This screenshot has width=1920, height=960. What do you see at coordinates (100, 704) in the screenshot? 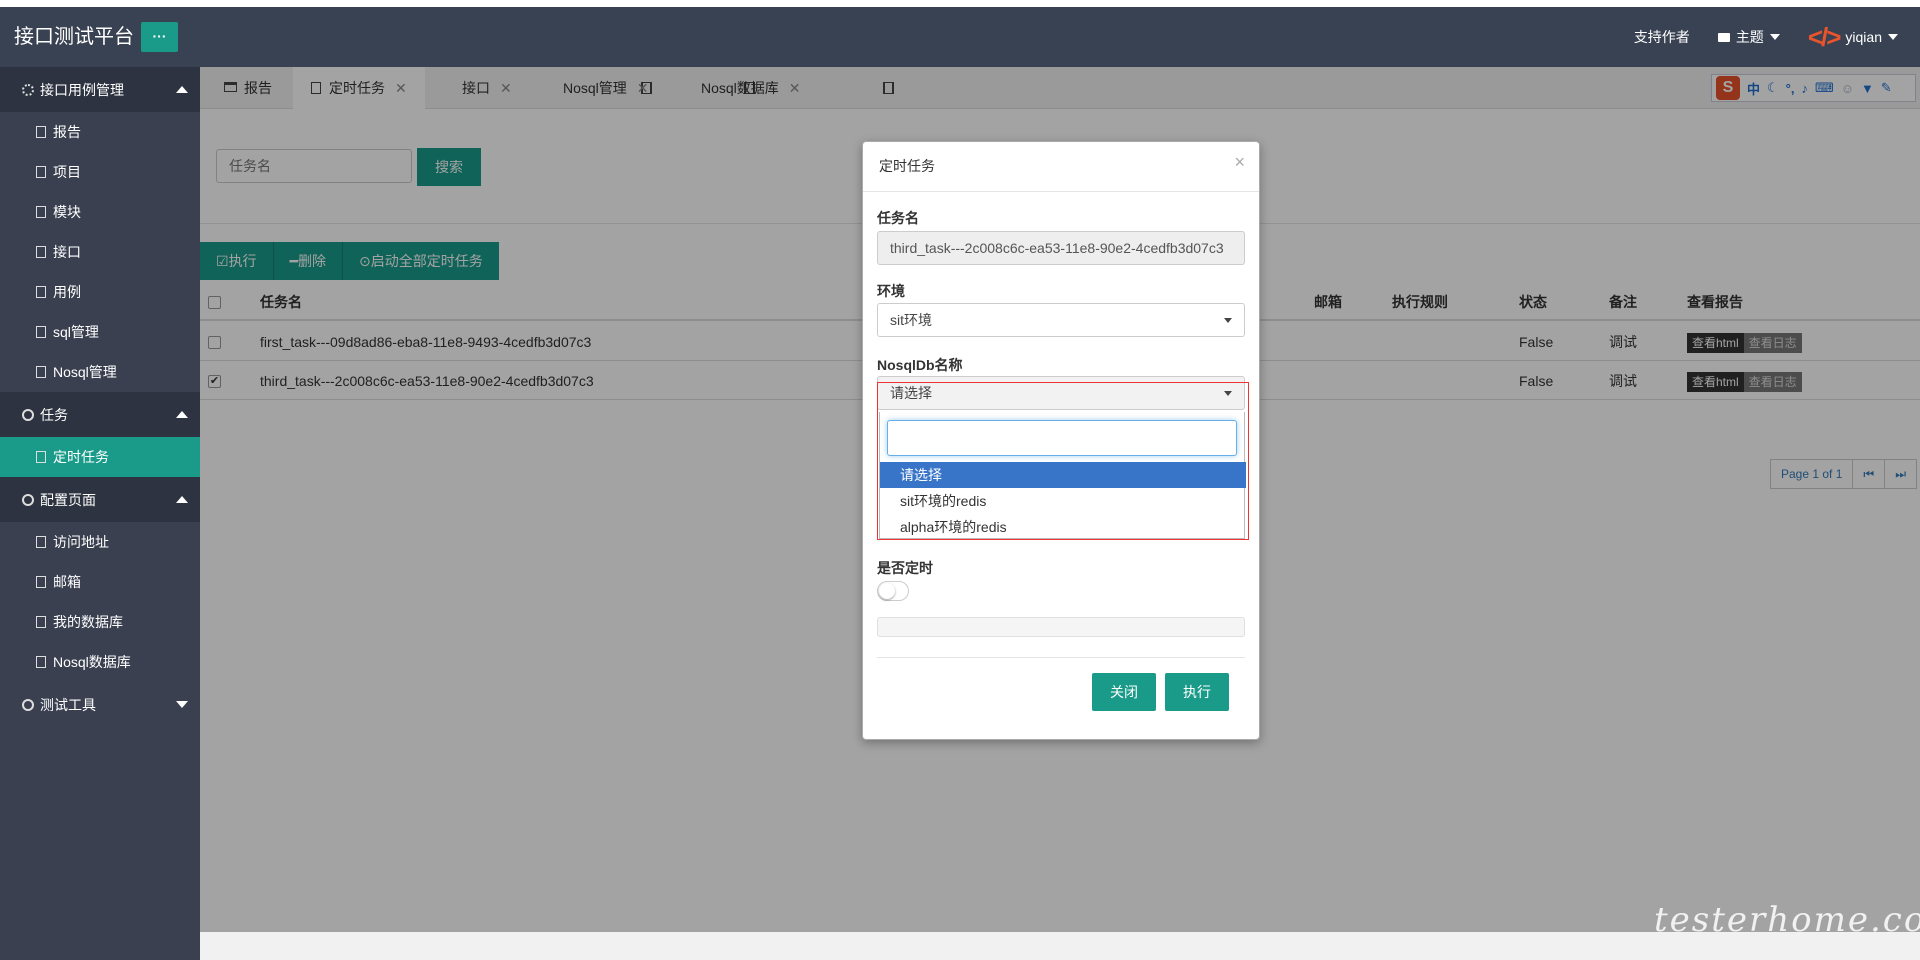
I see `sidebar-group-tools: 测试工具` at bounding box center [100, 704].